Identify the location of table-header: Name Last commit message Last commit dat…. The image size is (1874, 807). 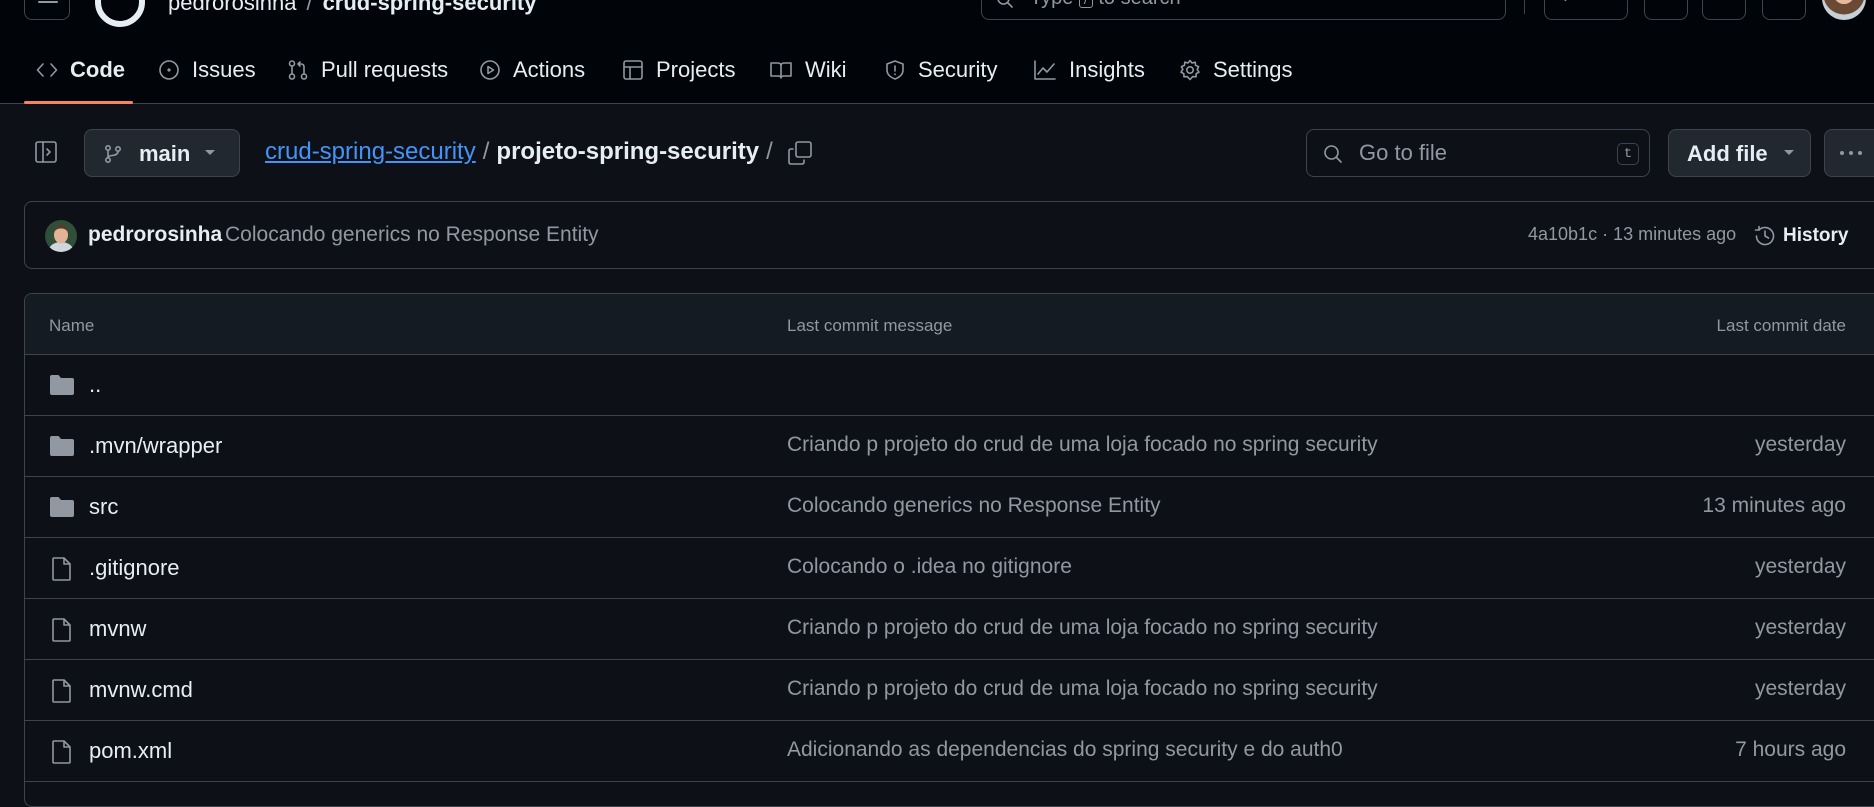
(949, 324).